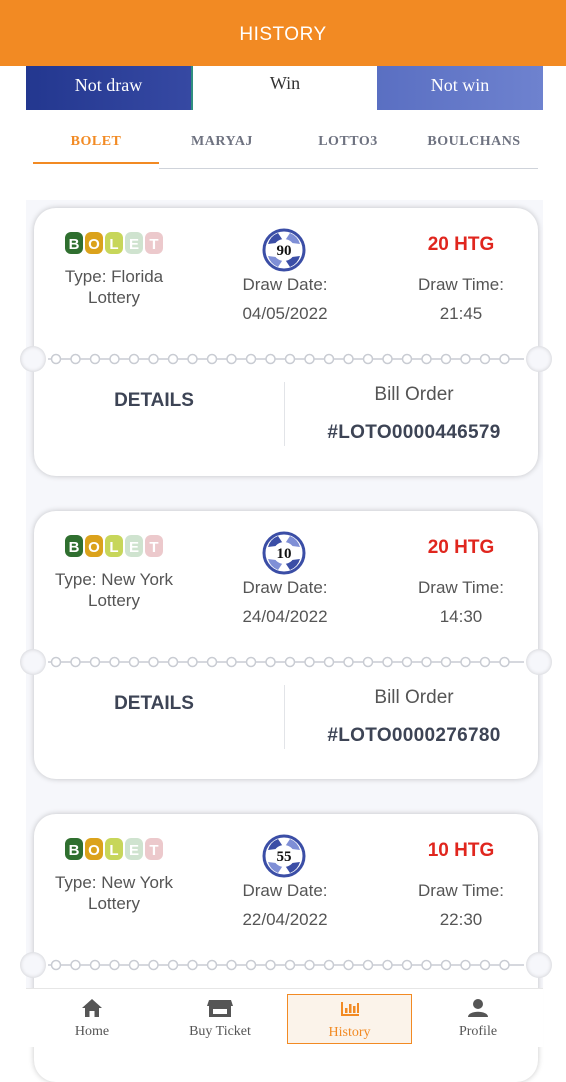  I want to click on nav-home: Home, so click(92, 1019).